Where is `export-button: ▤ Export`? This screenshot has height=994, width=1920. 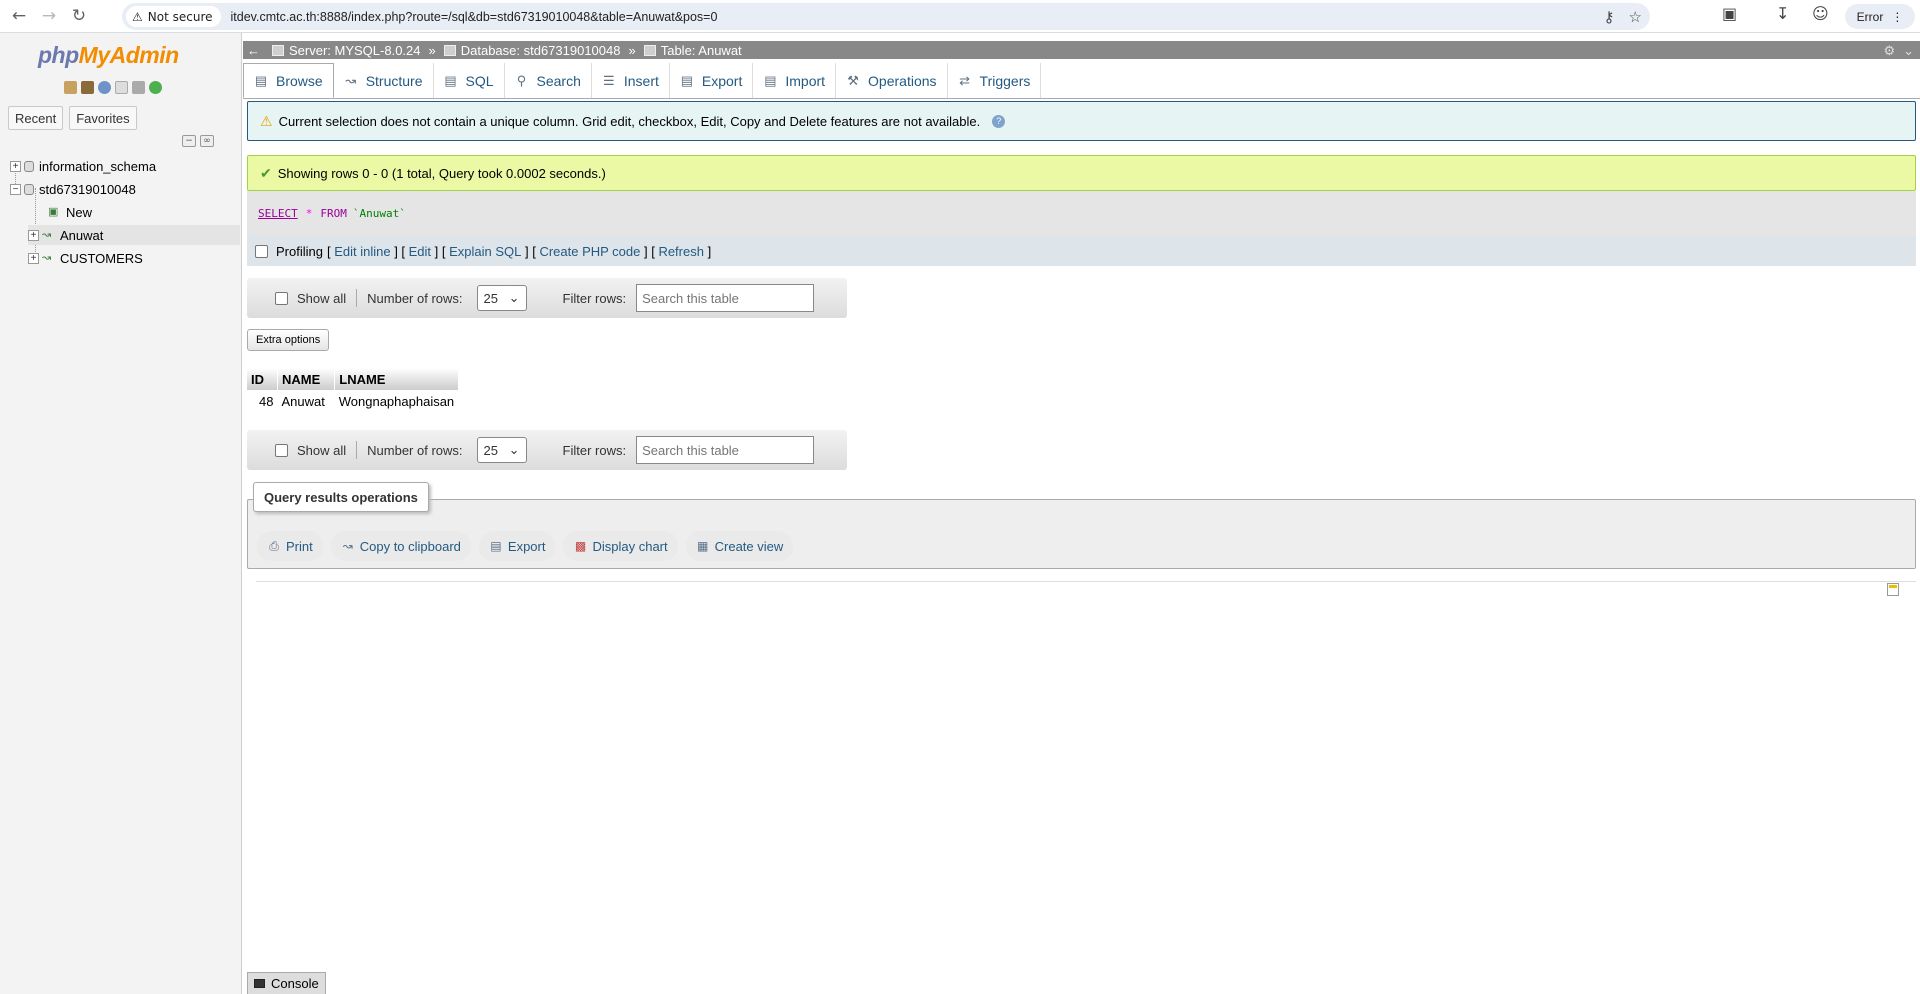
export-button: ▤ Export is located at coordinates (517, 546).